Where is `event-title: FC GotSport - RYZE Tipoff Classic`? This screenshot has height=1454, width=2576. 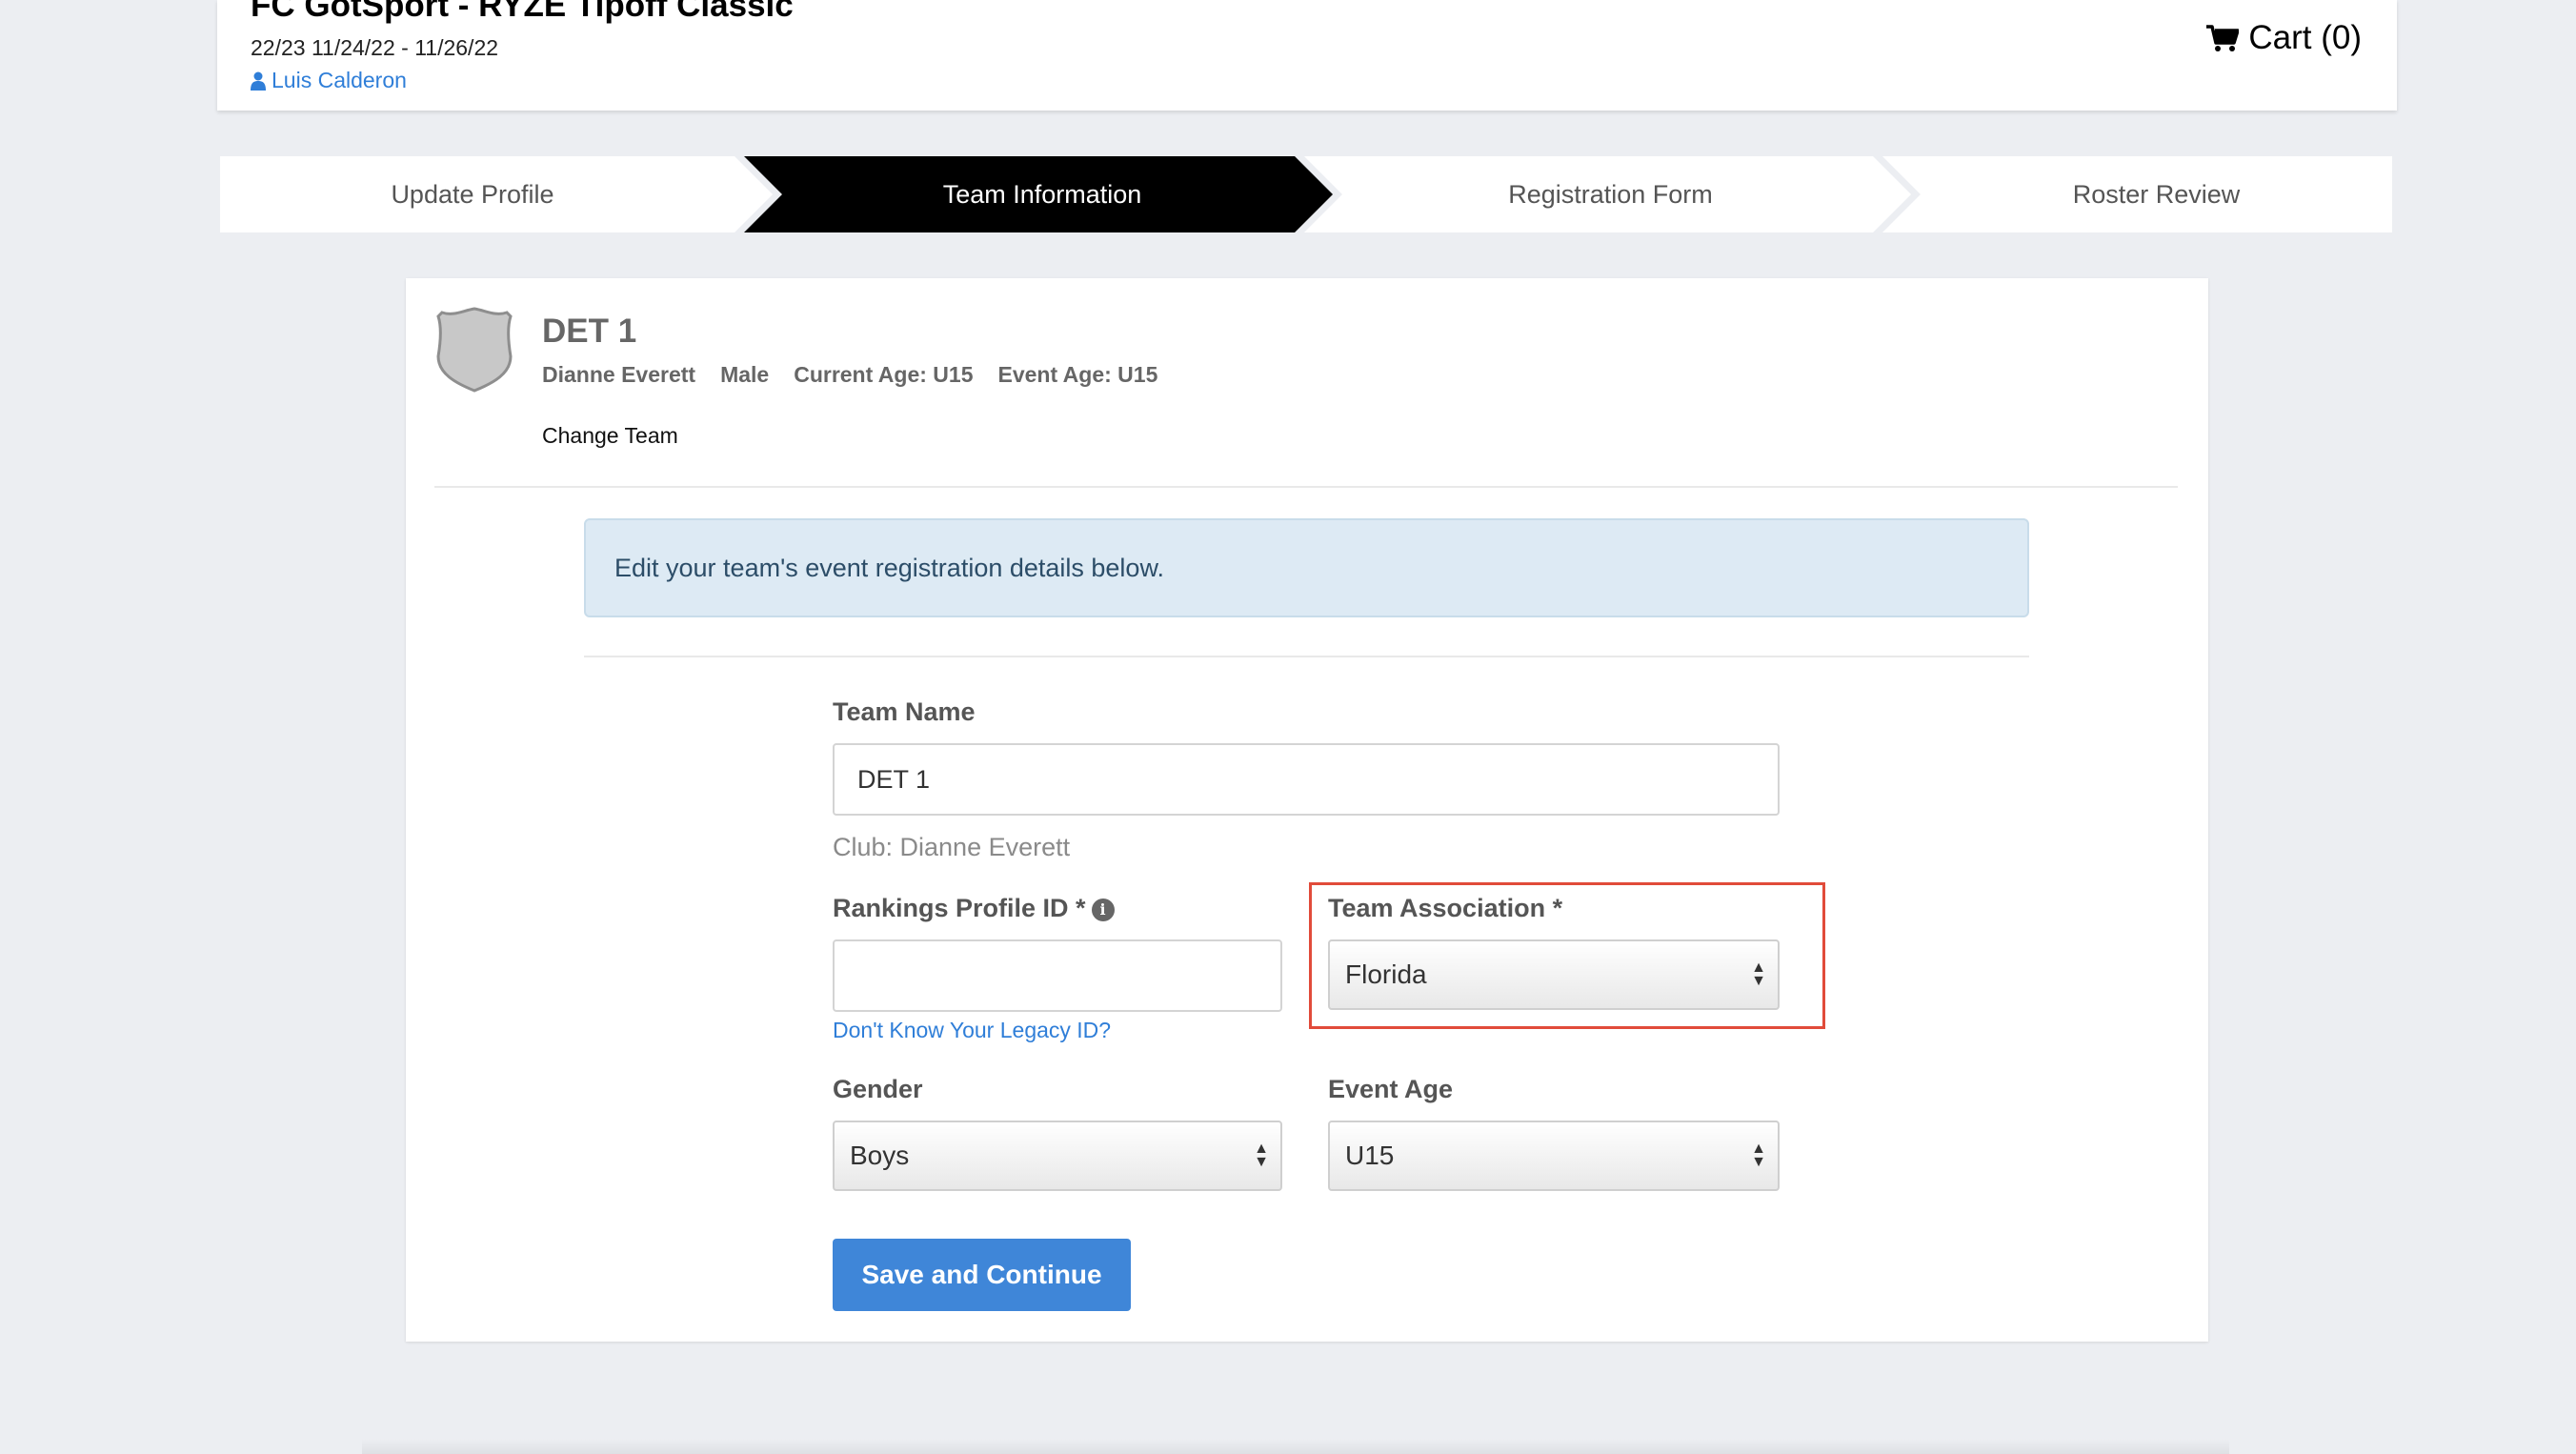
event-title: FC GotSport - RYZE Tipoff Classic is located at coordinates (522, 12).